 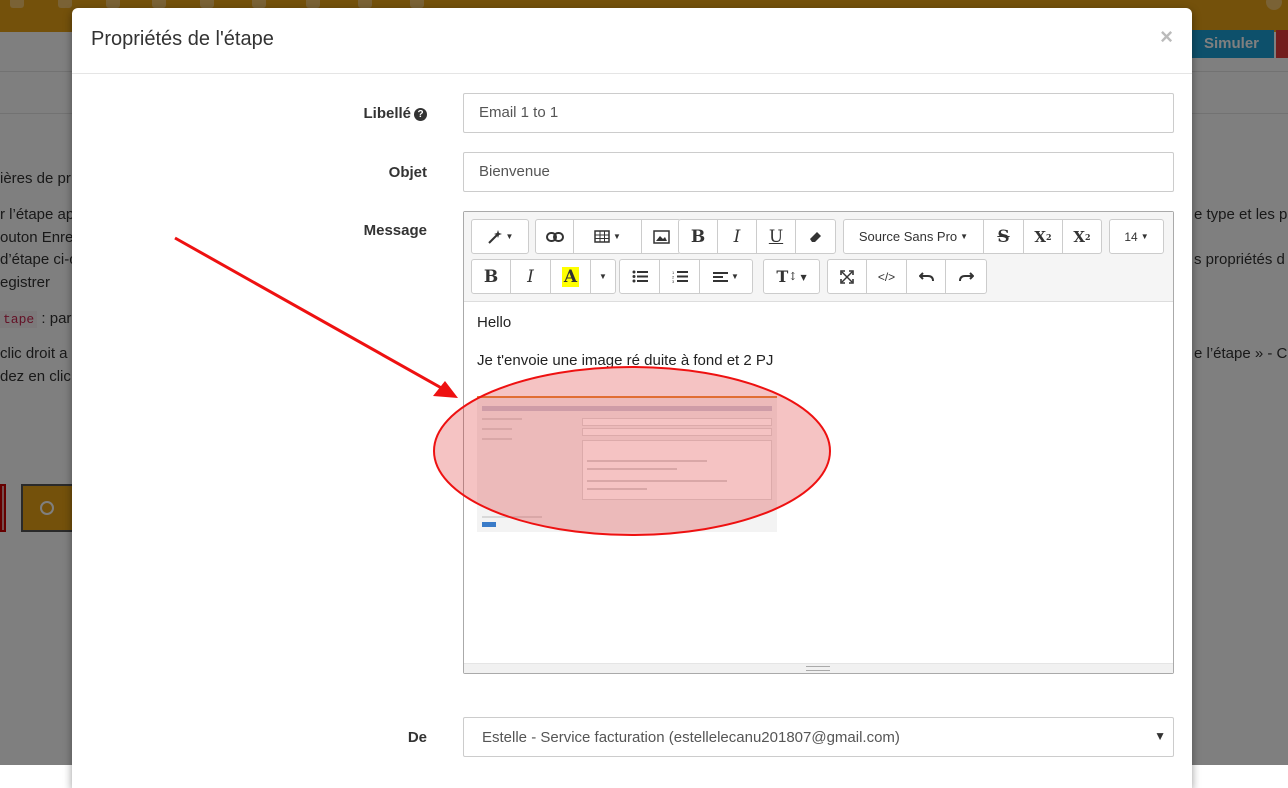 I want to click on font-size-dropdown: 14 ▼, so click(x=1136, y=236).